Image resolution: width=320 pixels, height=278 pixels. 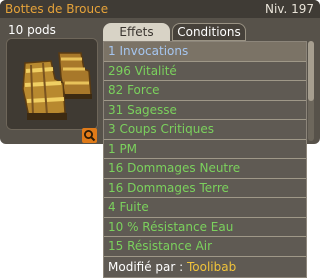 I want to click on effect-row: 296 Vitalité, so click(x=205, y=71).